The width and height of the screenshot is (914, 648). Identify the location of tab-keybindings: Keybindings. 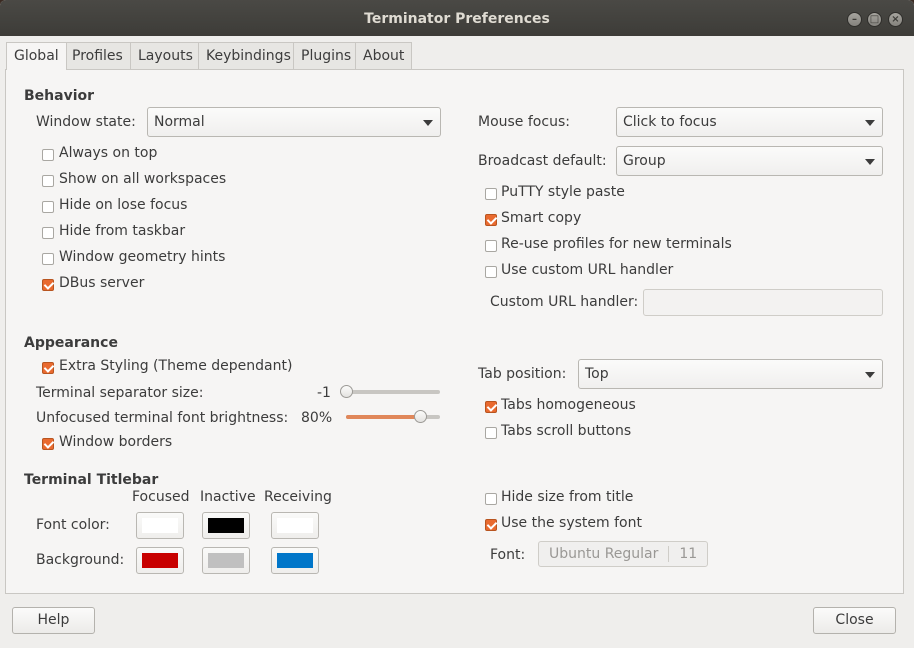
(248, 55).